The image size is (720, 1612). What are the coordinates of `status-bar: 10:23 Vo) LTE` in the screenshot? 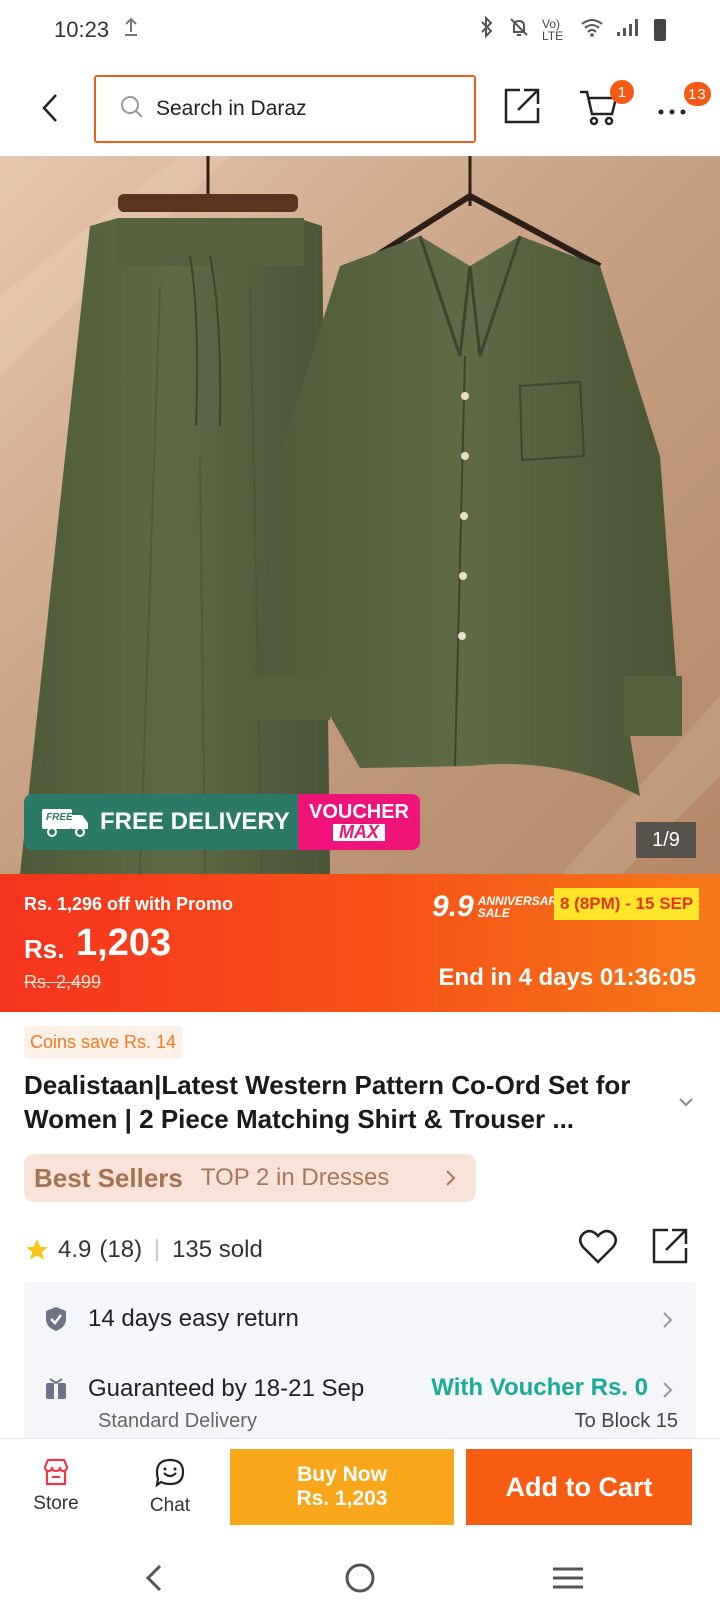 It's located at (360, 30).